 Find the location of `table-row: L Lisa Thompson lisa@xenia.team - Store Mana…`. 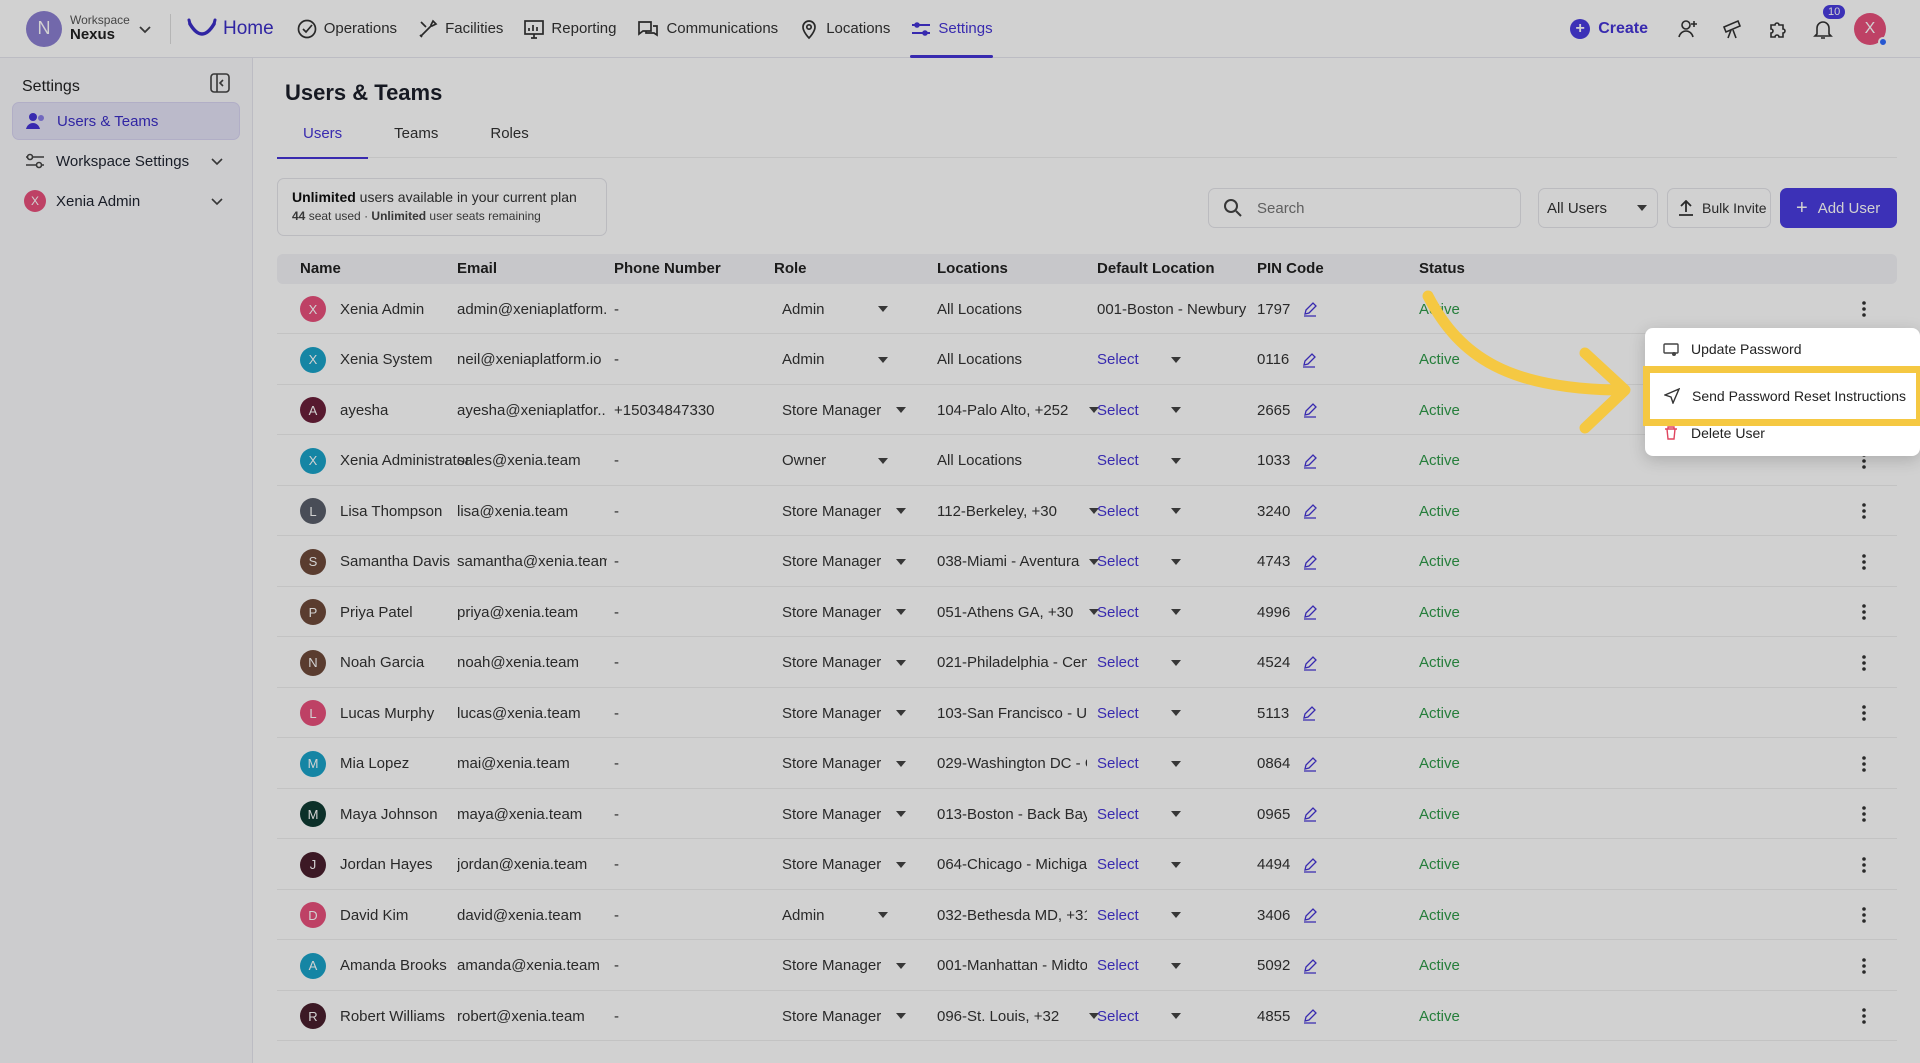

table-row: L Lisa Thompson lisa@xenia.team - Store Mana… is located at coordinates (1087, 511).